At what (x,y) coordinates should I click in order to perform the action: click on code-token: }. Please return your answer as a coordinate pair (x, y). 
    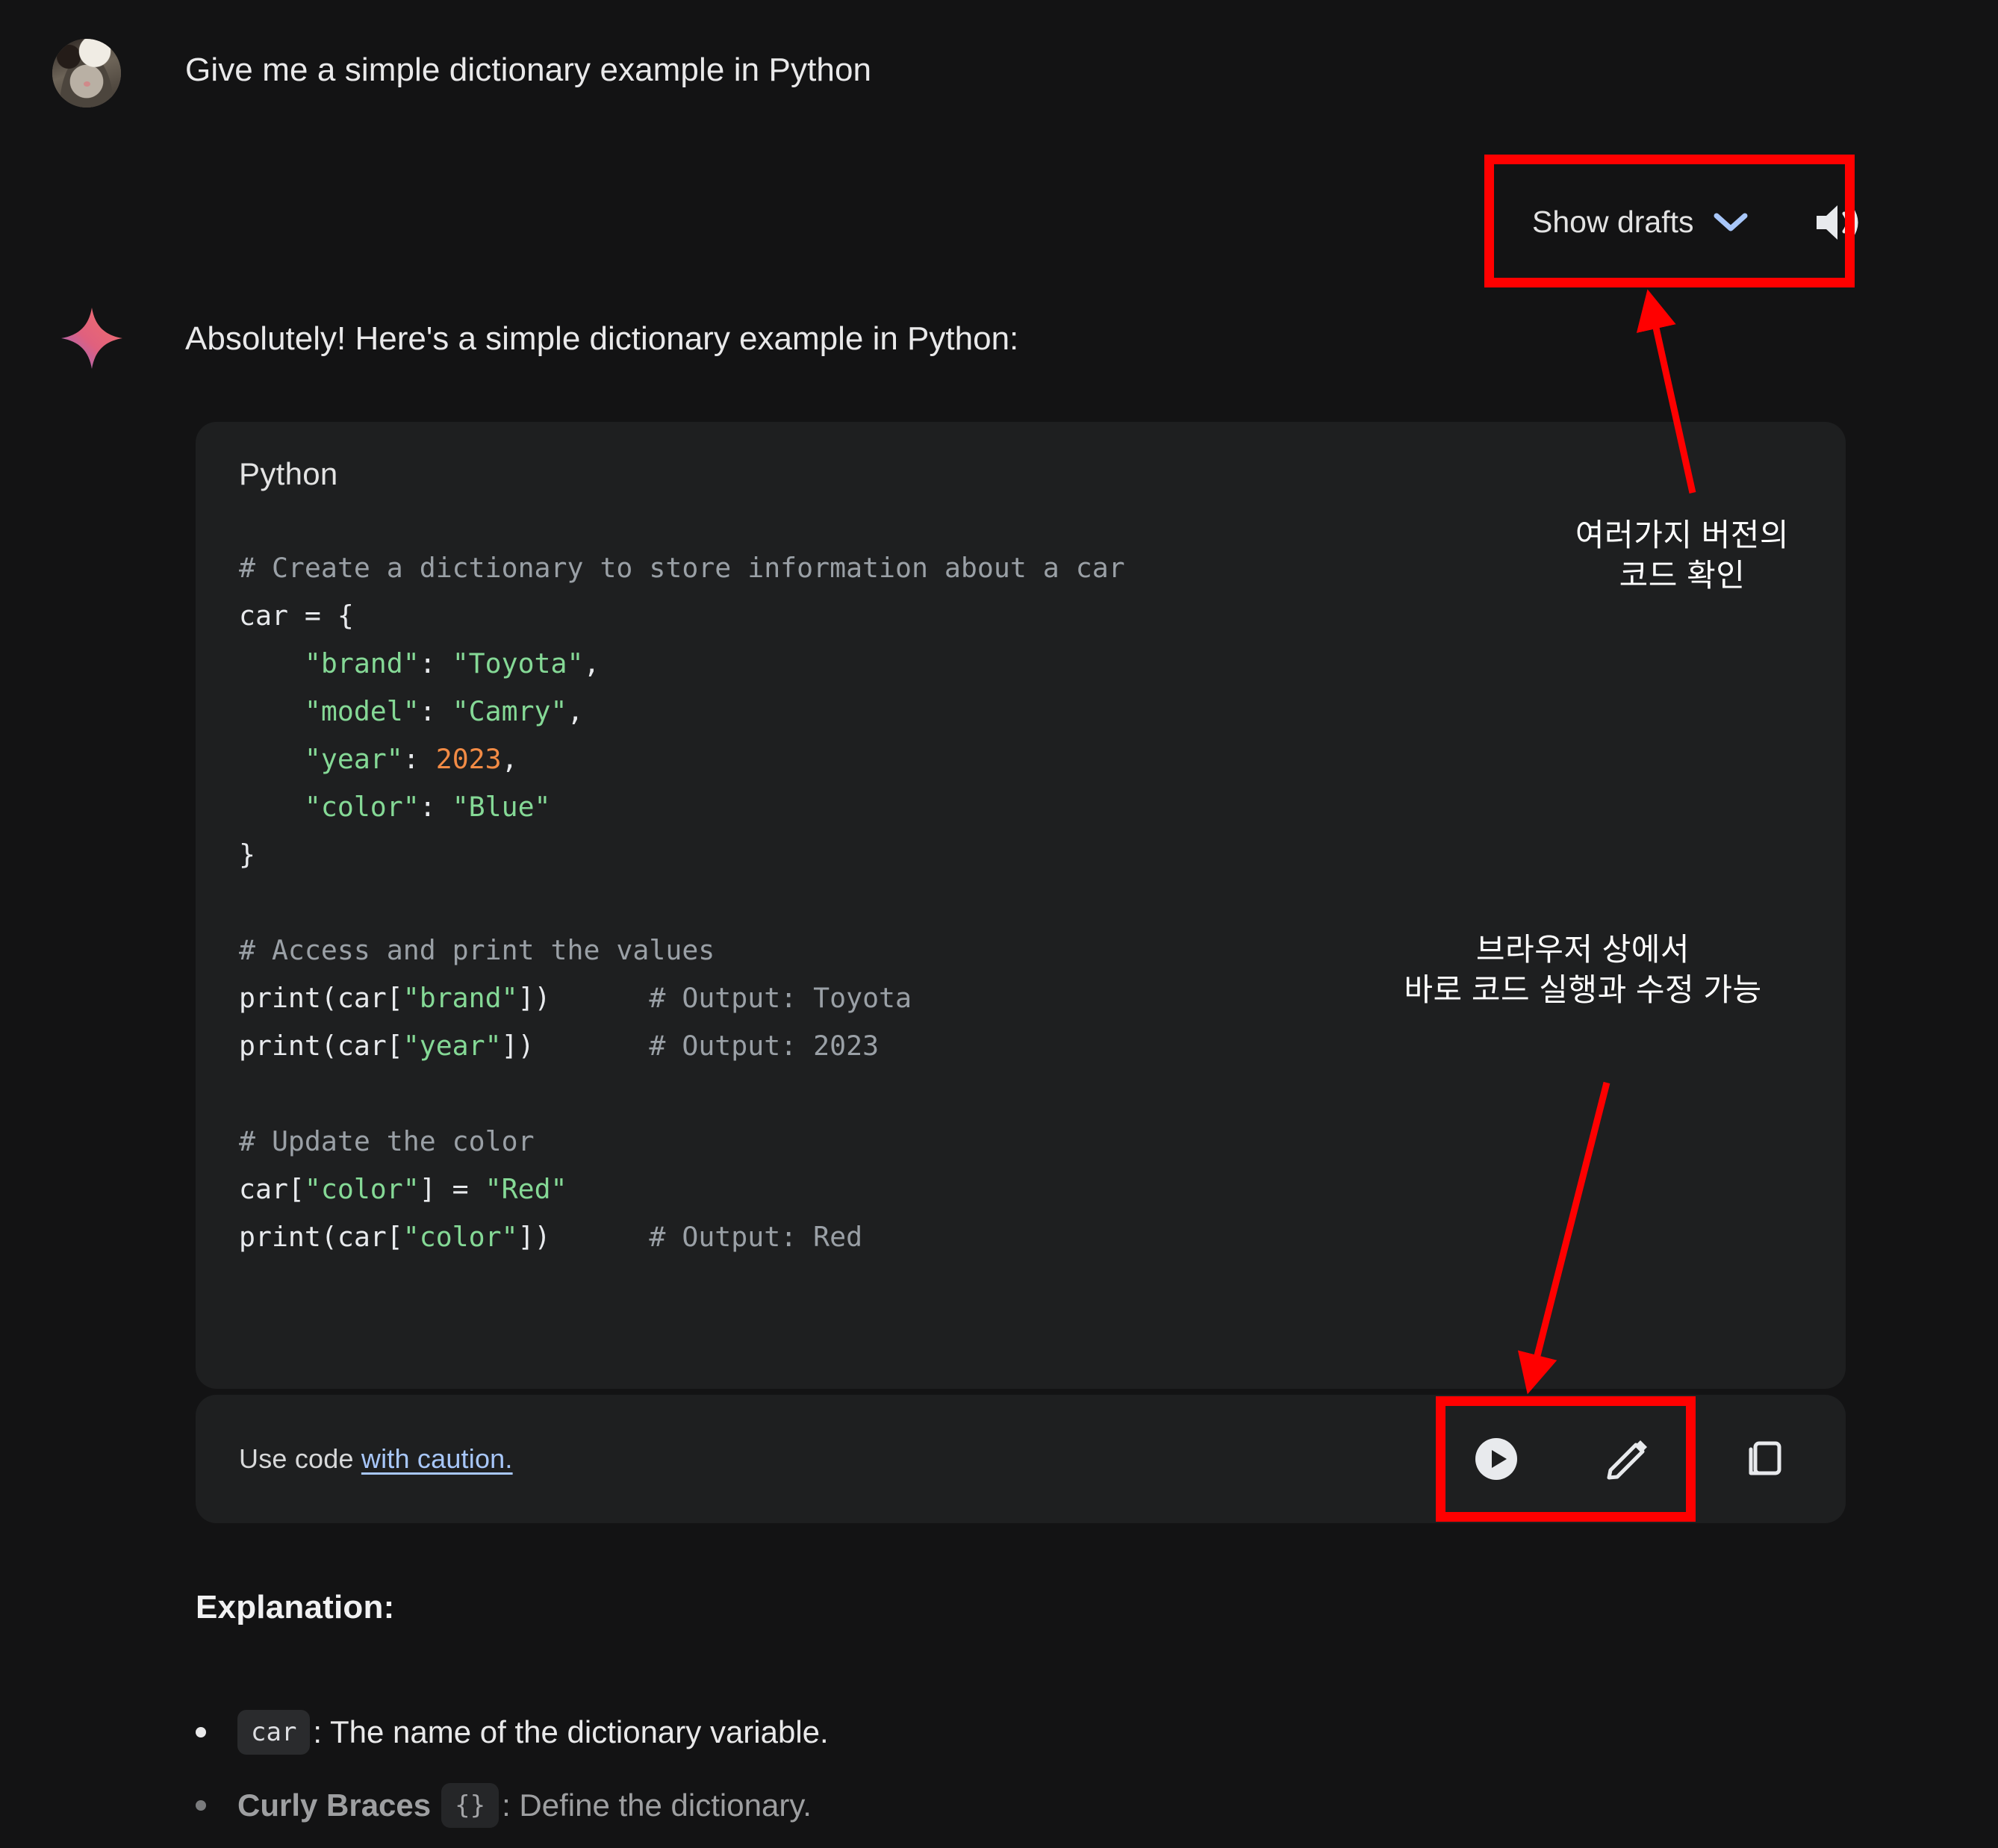
    Looking at the image, I should click on (247, 855).